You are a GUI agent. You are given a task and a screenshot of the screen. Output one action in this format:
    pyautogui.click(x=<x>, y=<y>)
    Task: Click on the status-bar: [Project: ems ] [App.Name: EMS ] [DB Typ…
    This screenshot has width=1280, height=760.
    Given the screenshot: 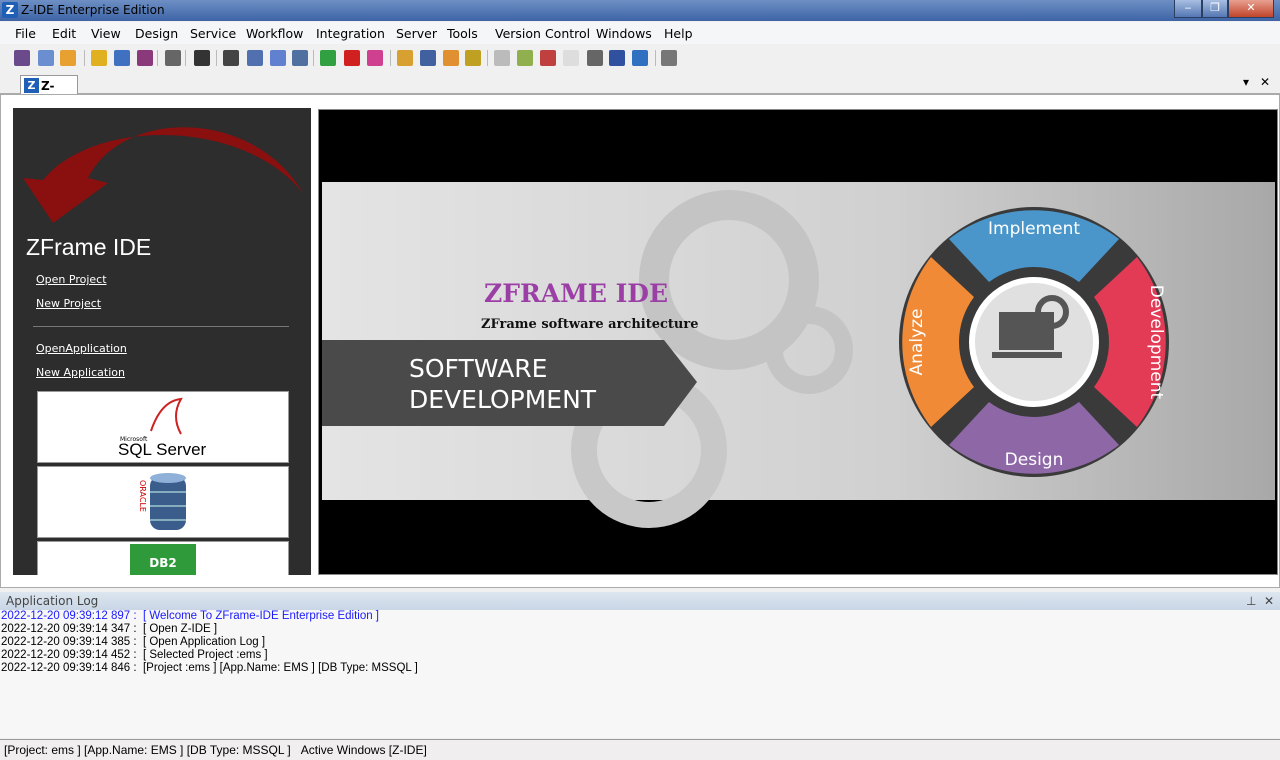 What is the action you would take?
    pyautogui.click(x=640, y=749)
    